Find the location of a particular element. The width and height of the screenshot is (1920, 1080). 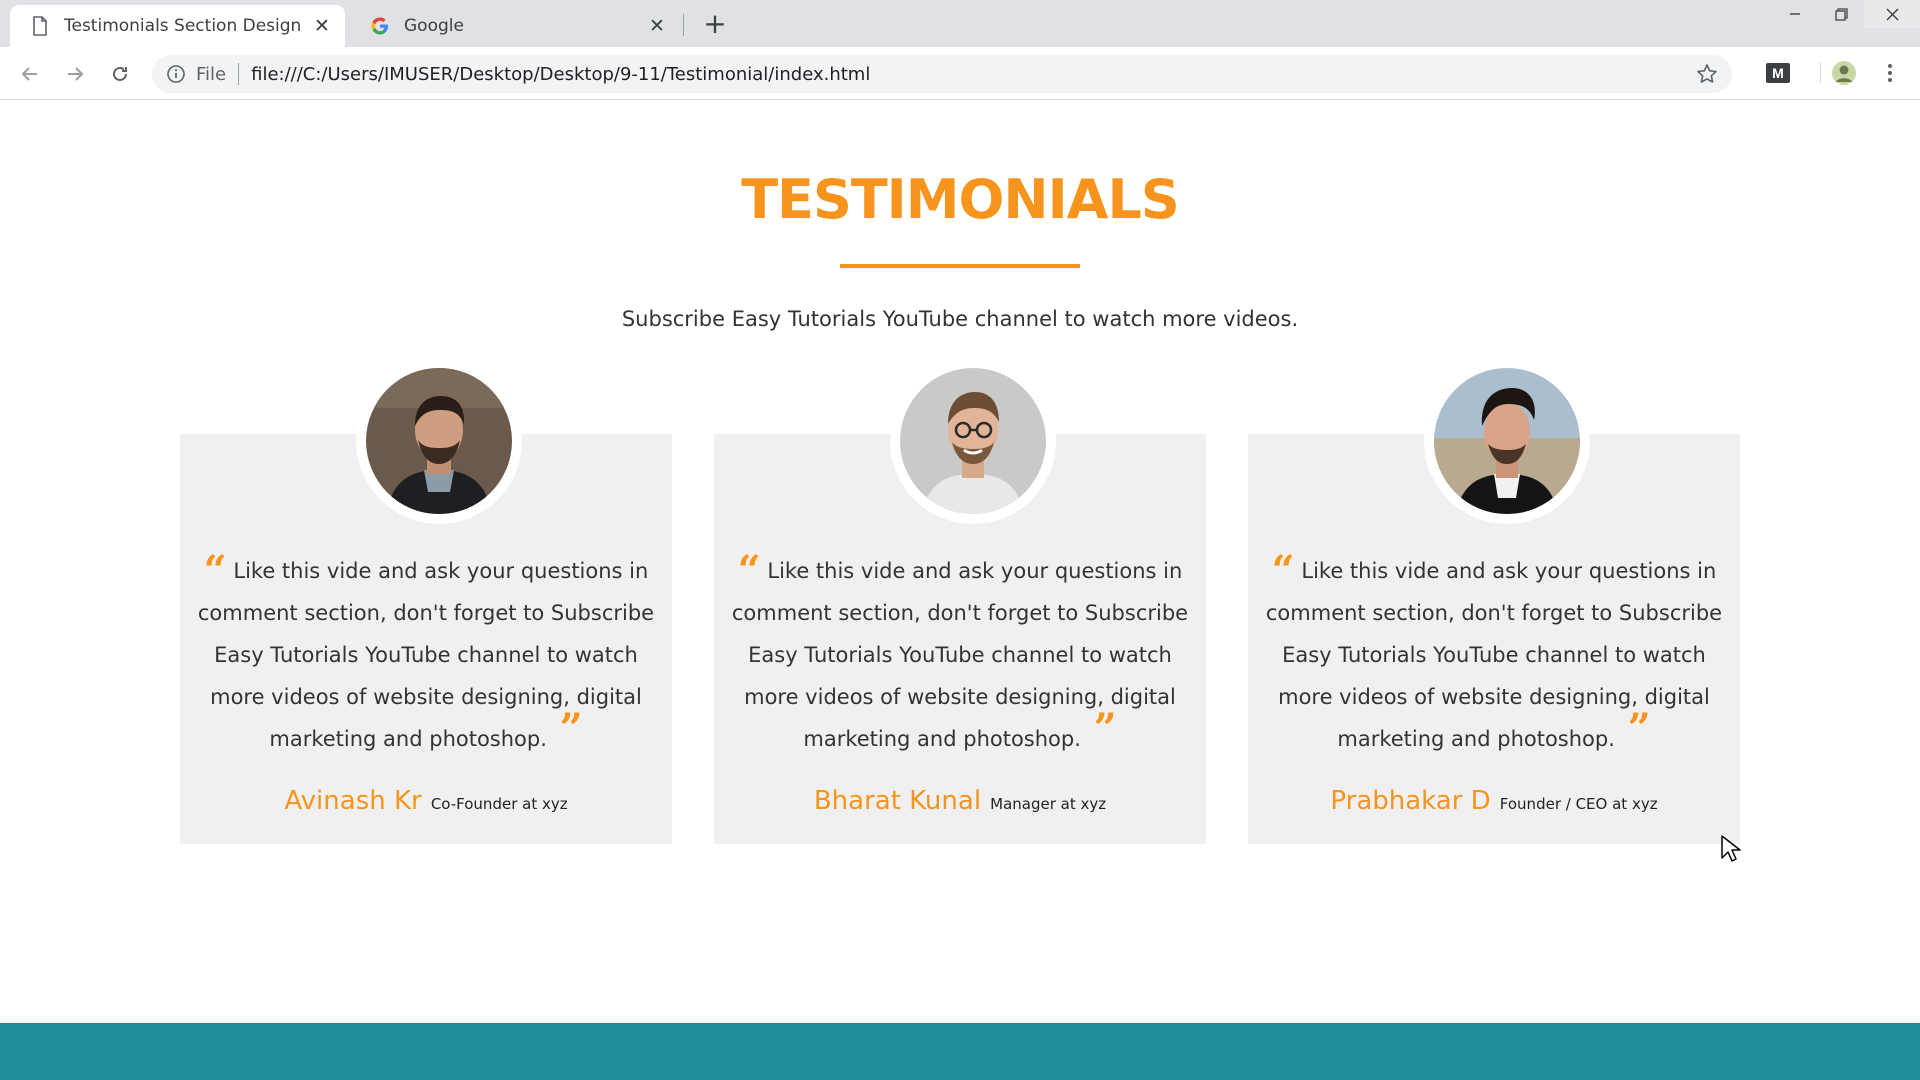

new-tab-icon: + is located at coordinates (715, 23).